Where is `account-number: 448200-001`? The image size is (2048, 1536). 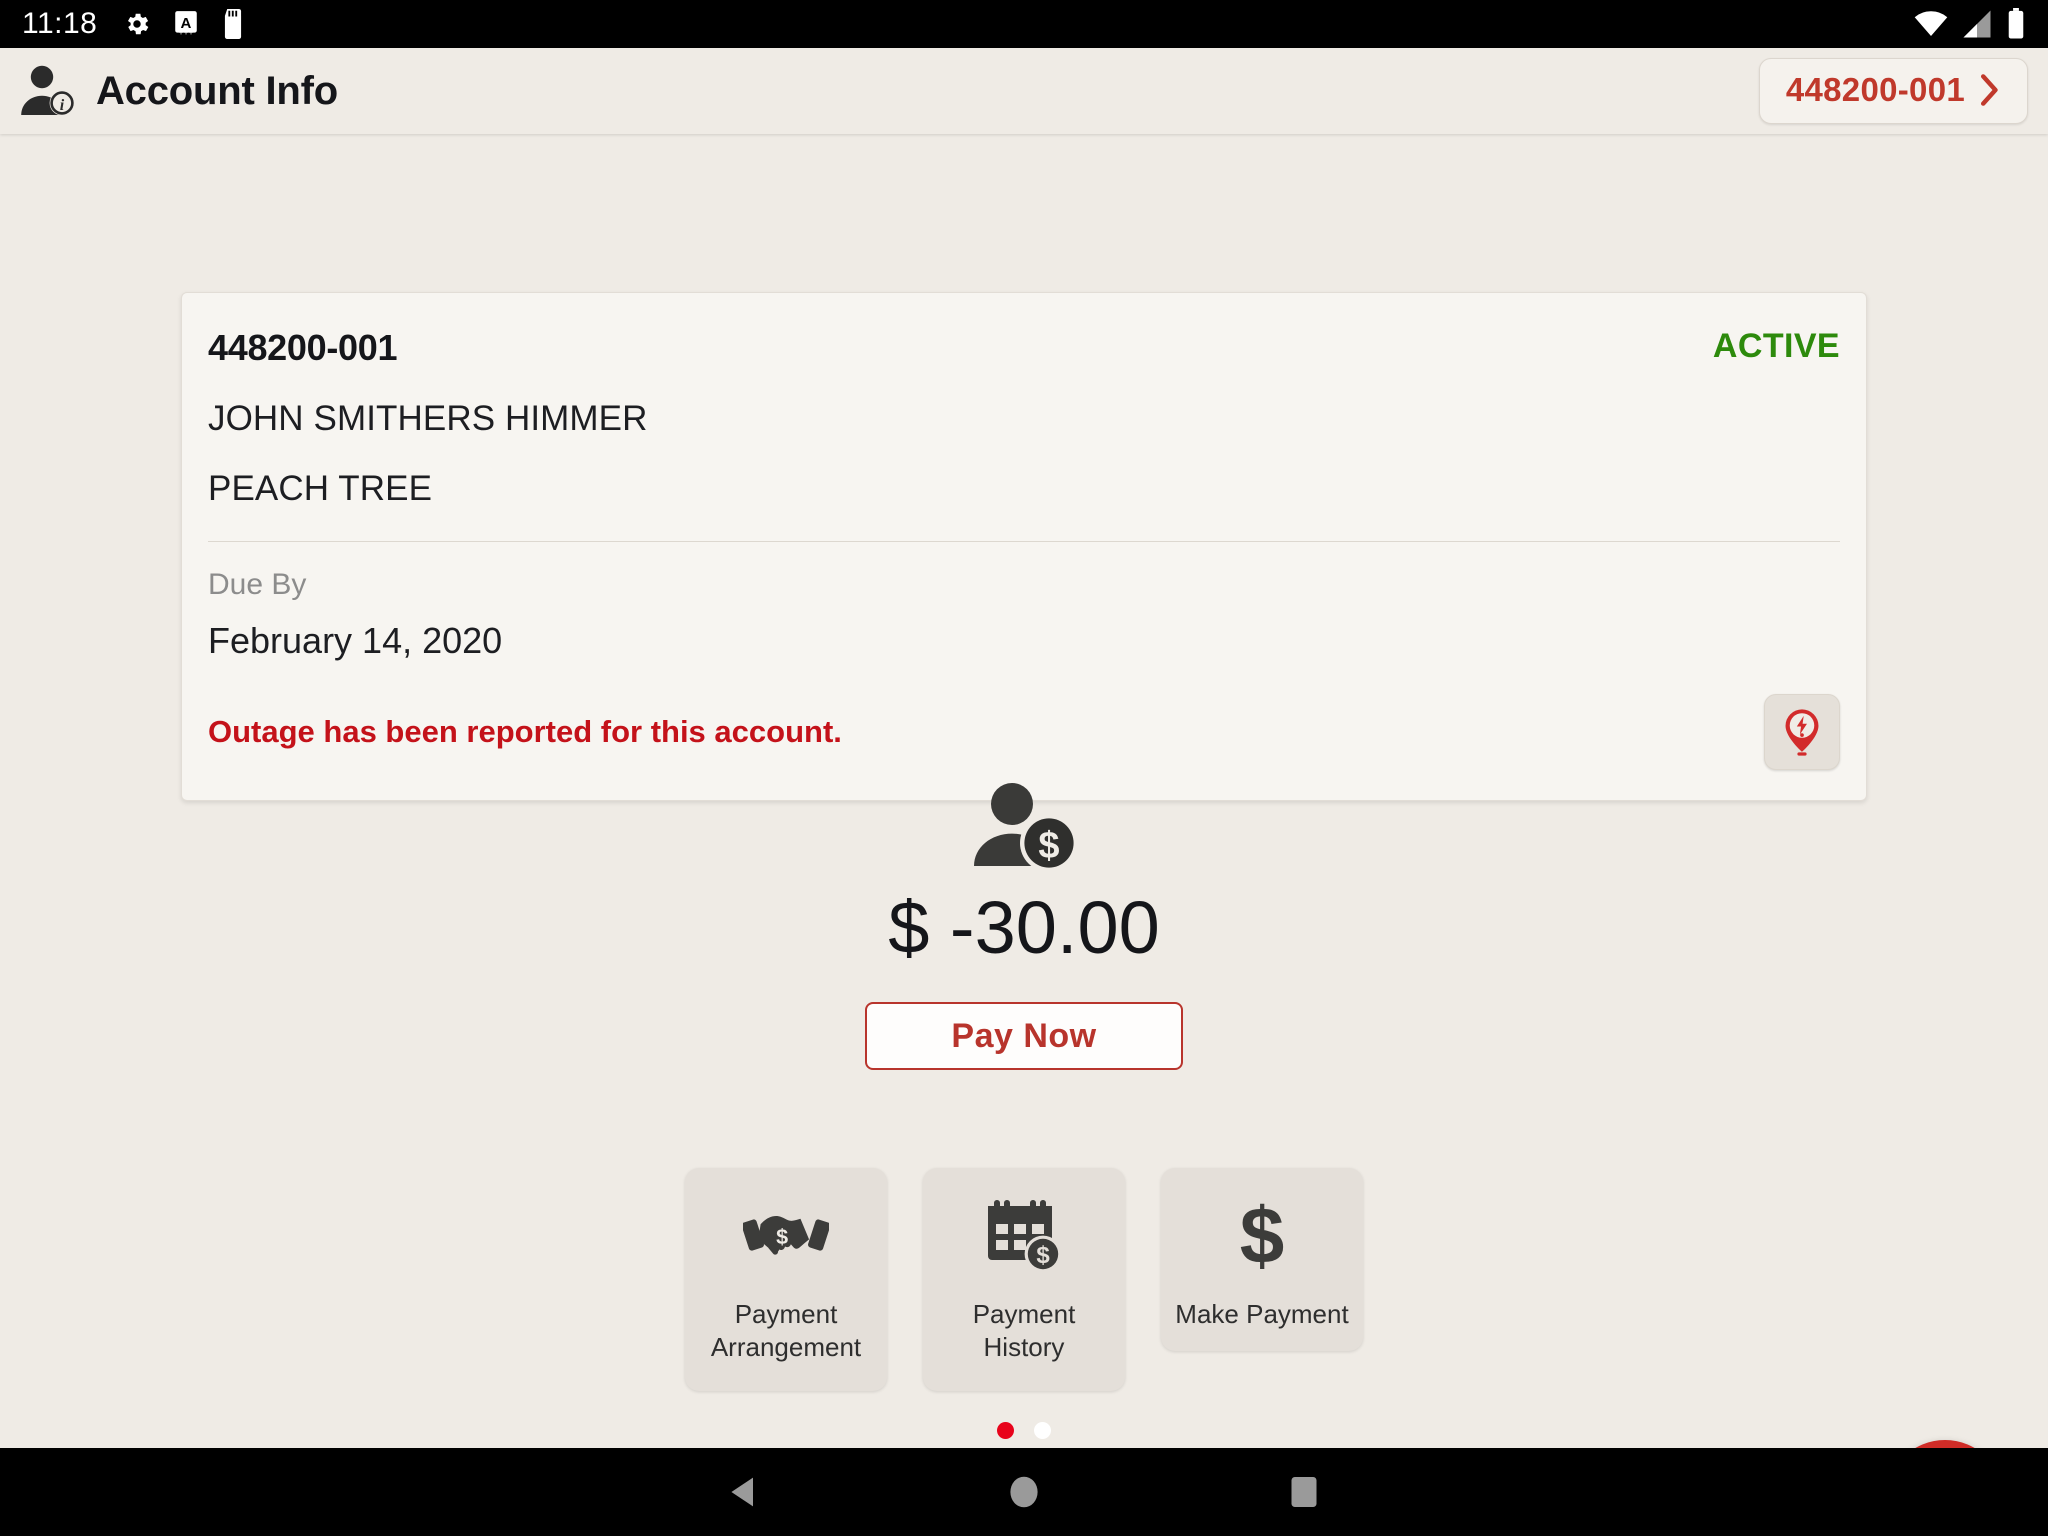
account-number: 448200-001 is located at coordinates (303, 347).